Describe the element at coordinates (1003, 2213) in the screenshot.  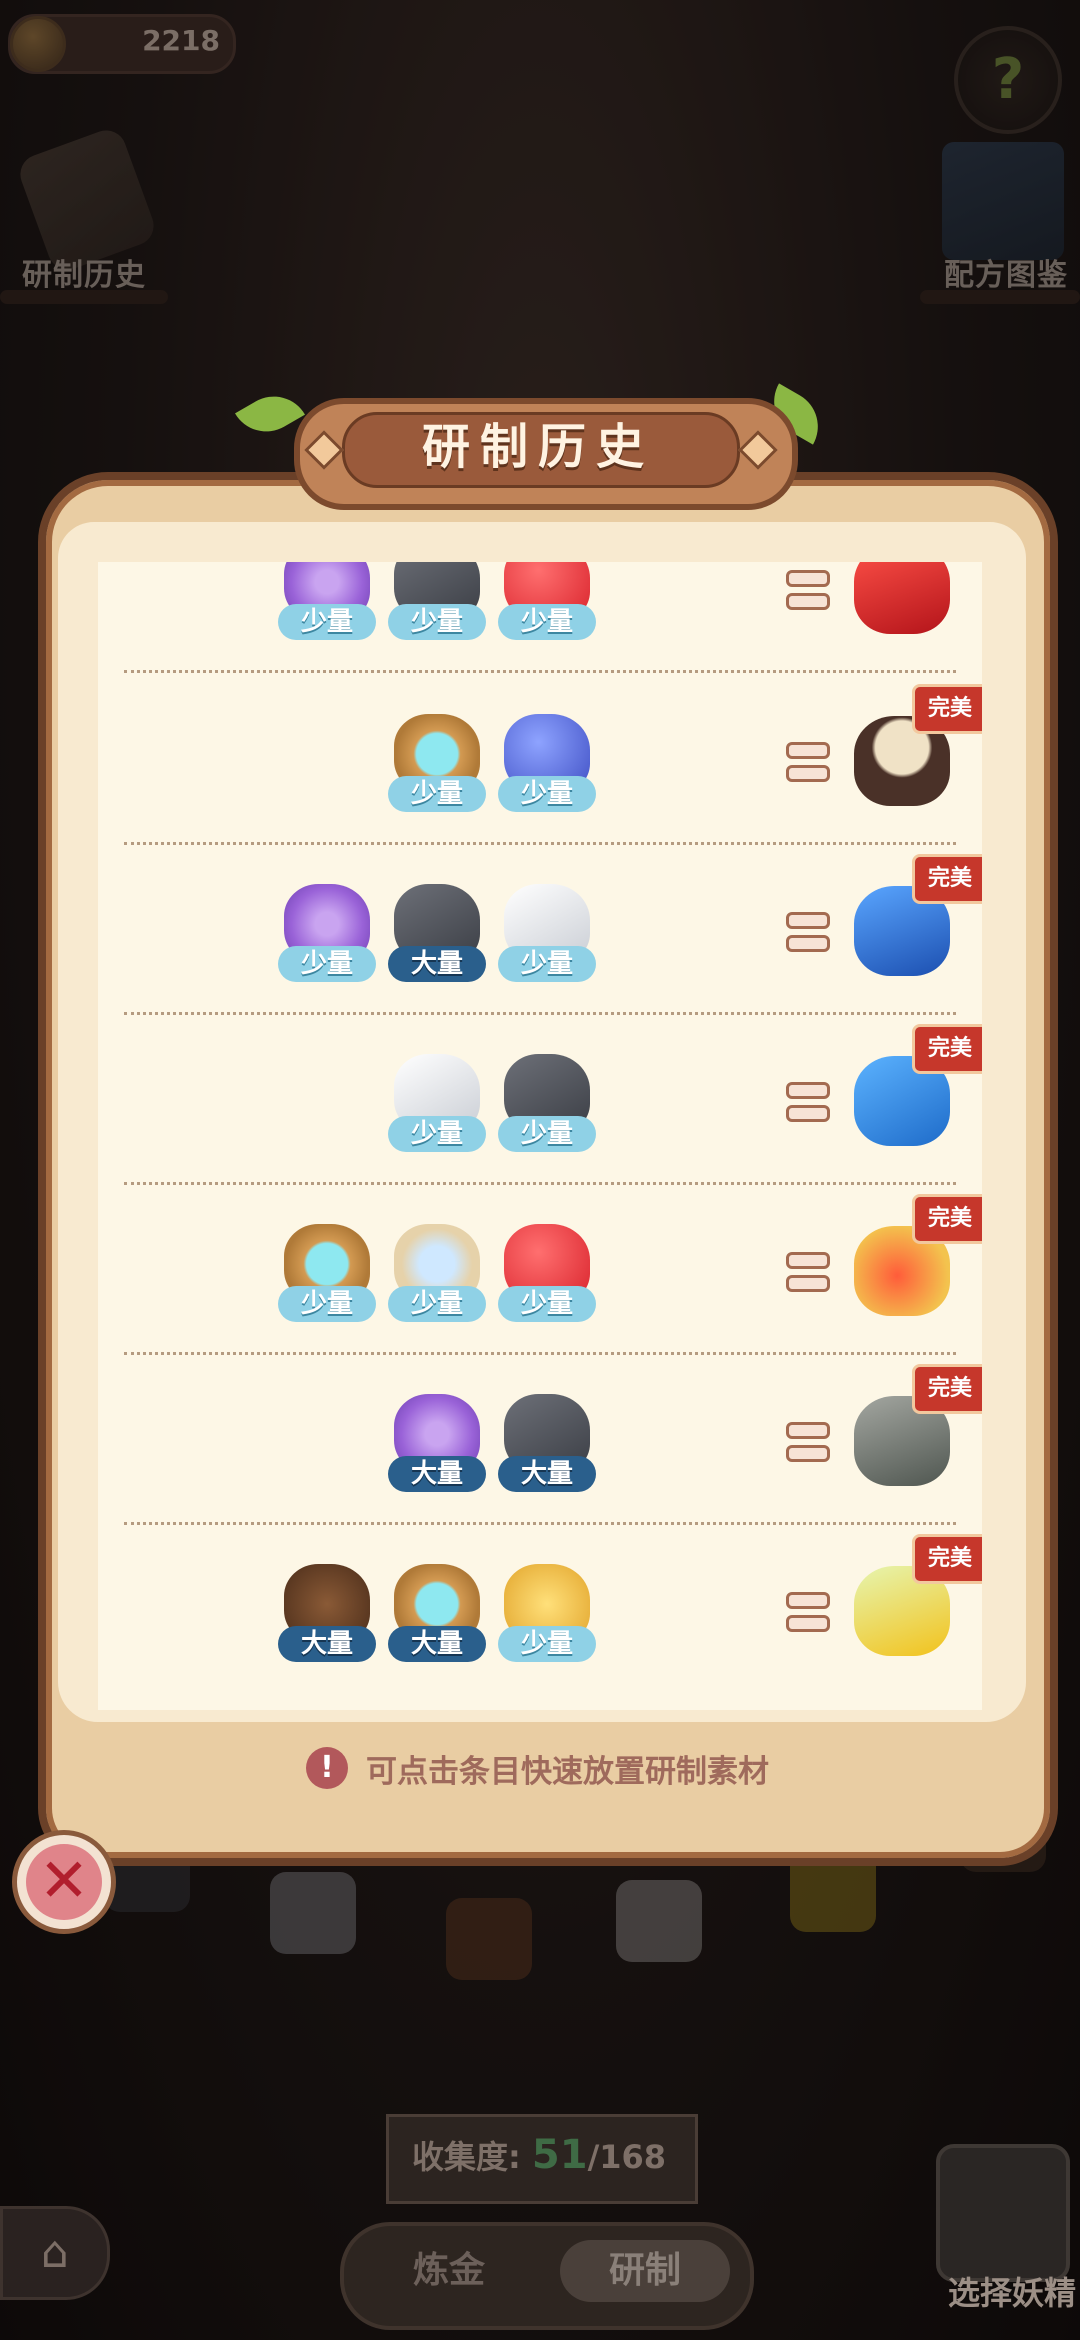
I see `summon-fairy-button` at that location.